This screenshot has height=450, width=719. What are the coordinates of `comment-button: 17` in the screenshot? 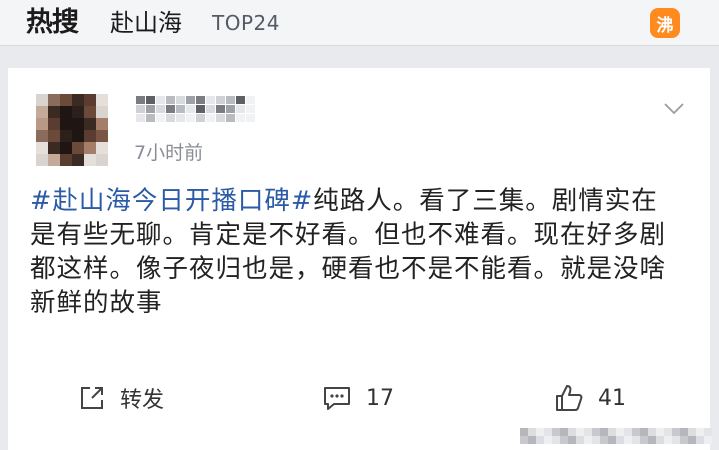 It's located at (358, 398).